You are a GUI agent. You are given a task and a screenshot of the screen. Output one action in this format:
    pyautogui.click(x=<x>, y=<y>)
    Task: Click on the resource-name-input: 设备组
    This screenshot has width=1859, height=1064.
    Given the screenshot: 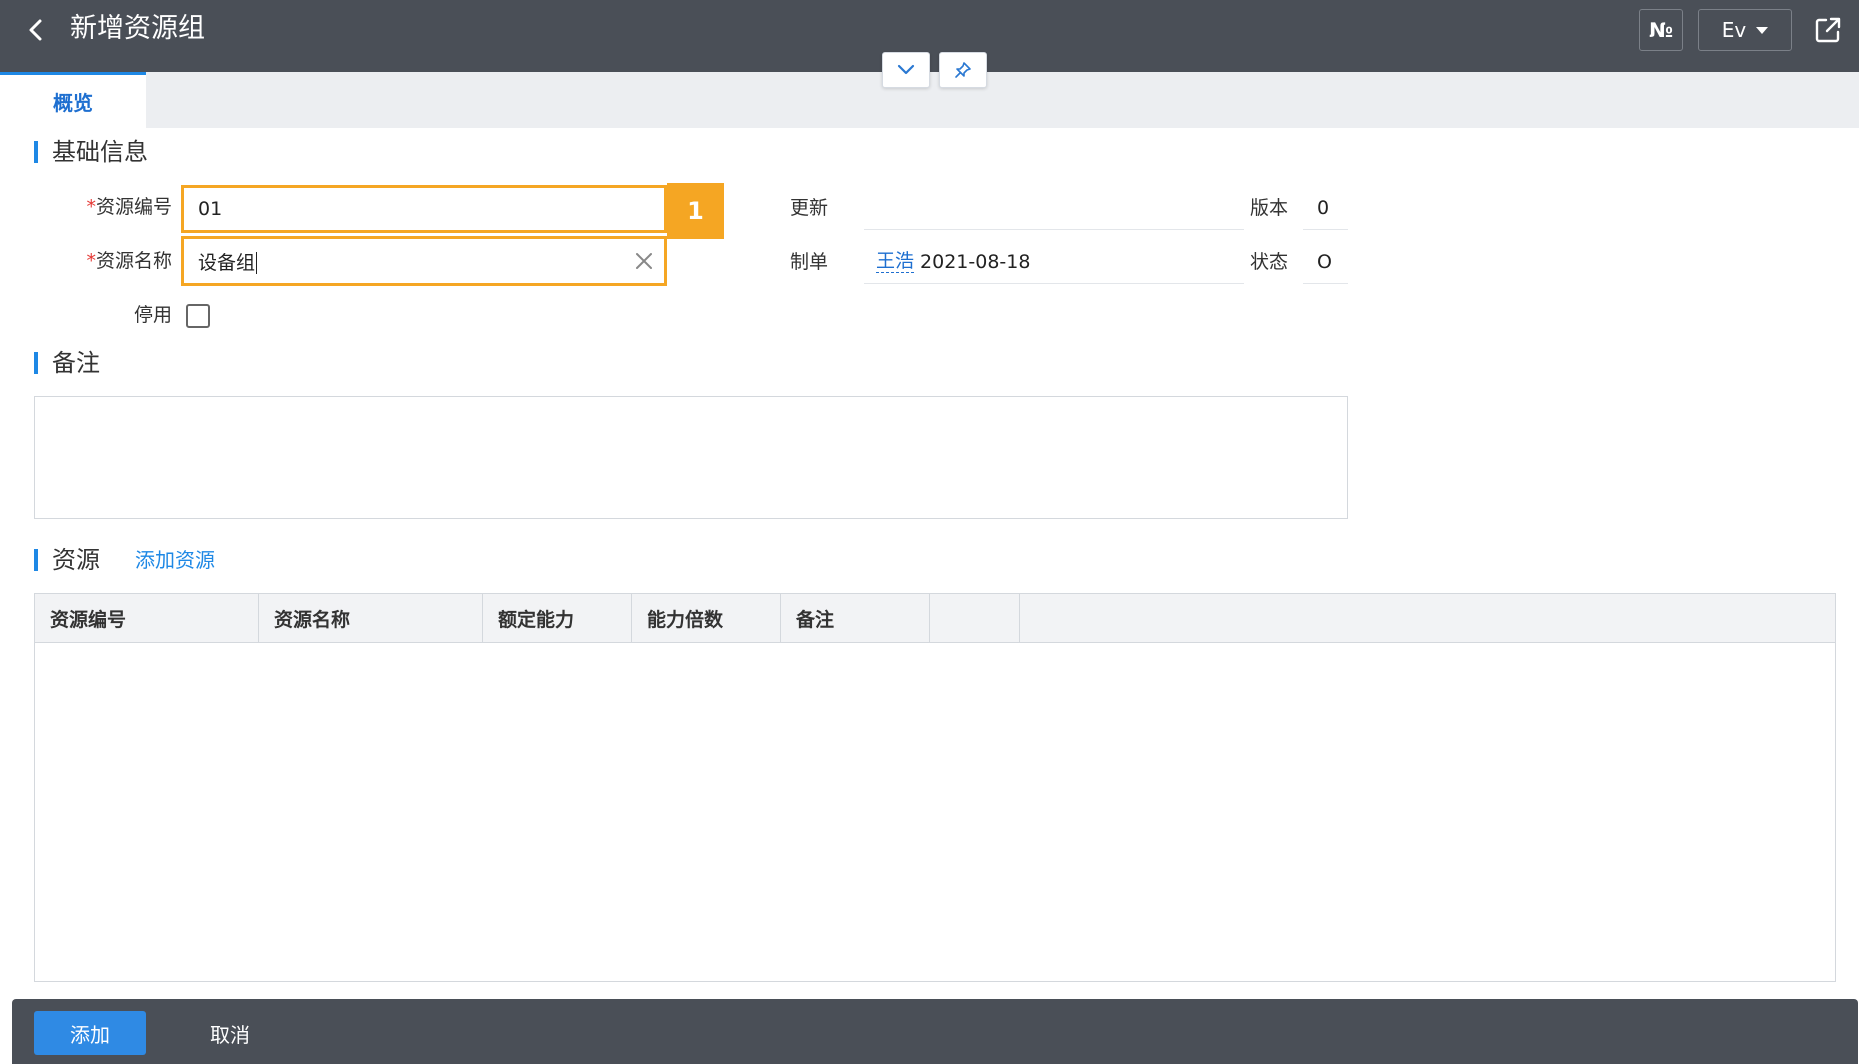 What is the action you would take?
    pyautogui.click(x=424, y=261)
    